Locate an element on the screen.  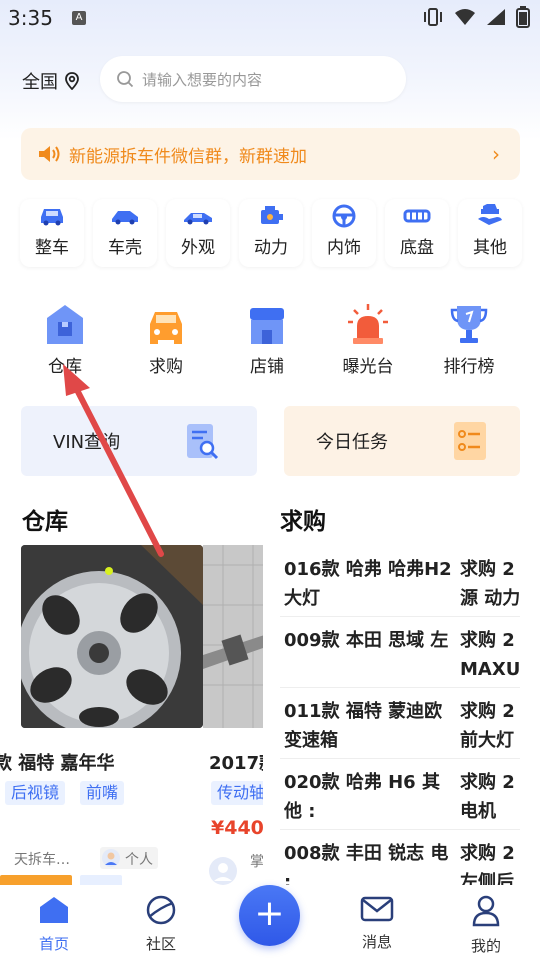
purchase-row: 008款 丰田 锐志 电 ; 求购 2 左侧后 is located at coordinates (400, 857).